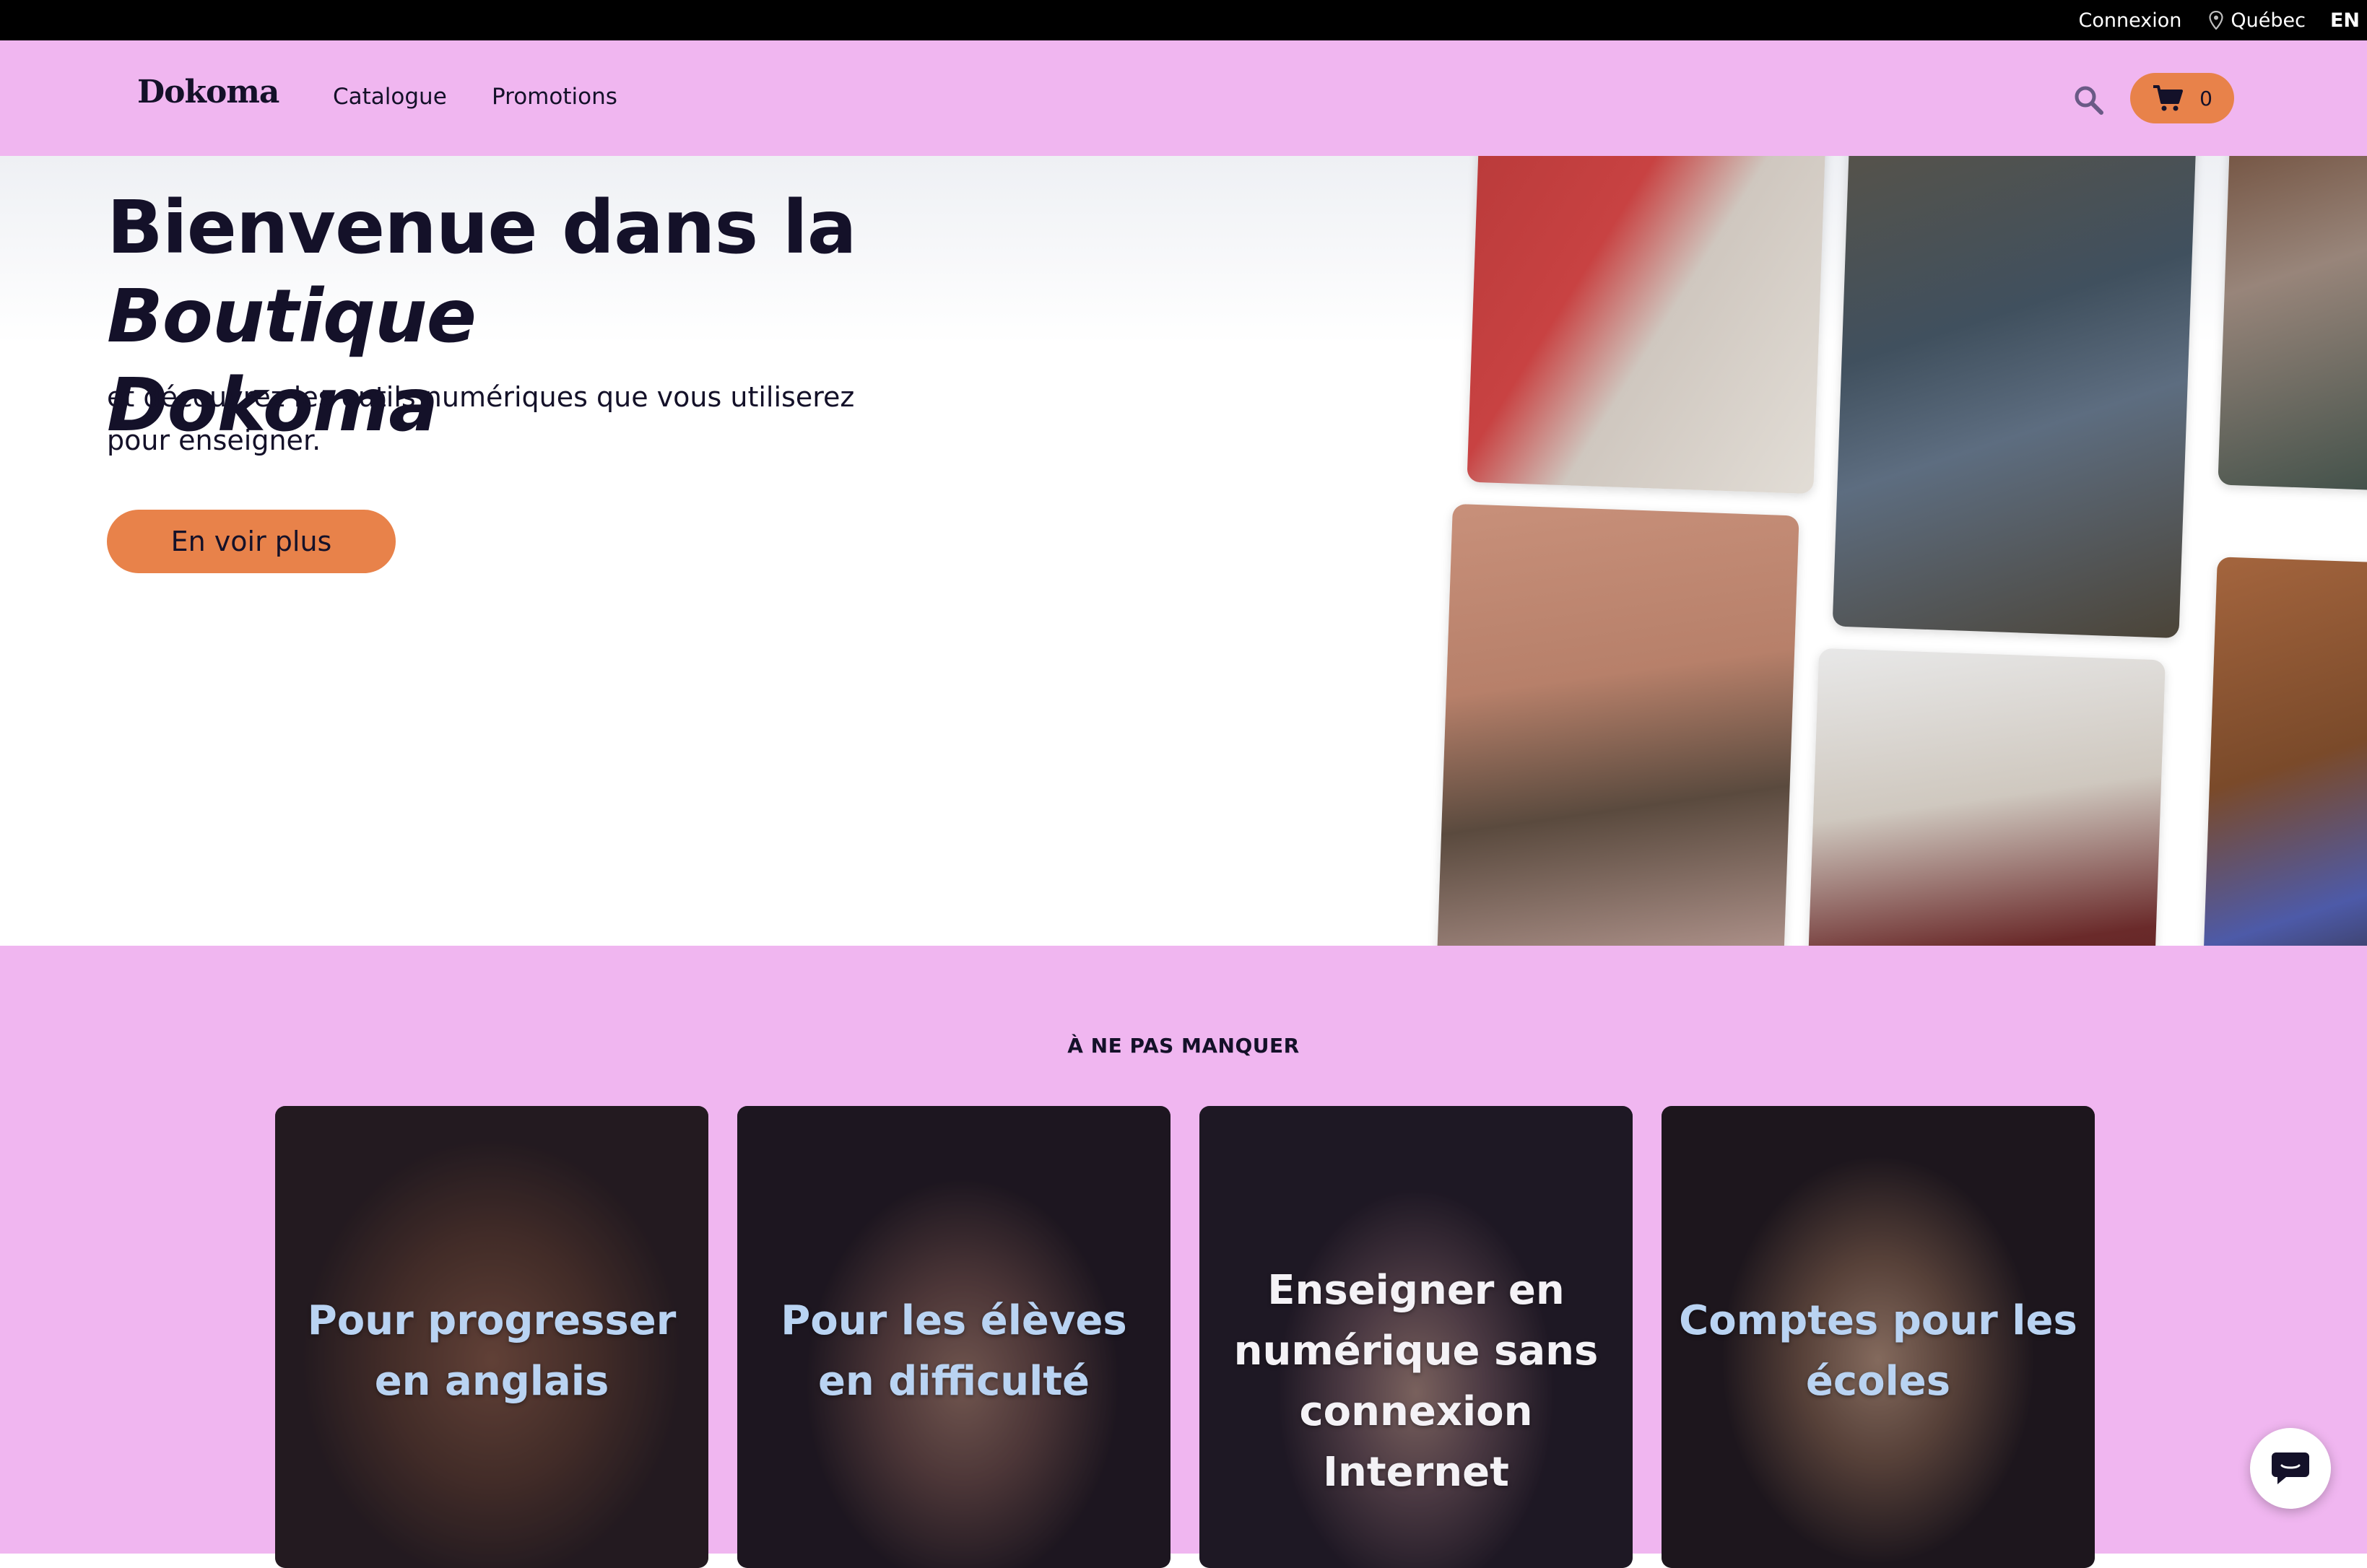 This screenshot has height=1568, width=2367. Describe the element at coordinates (2168, 98) in the screenshot. I see `cart-icon` at that location.